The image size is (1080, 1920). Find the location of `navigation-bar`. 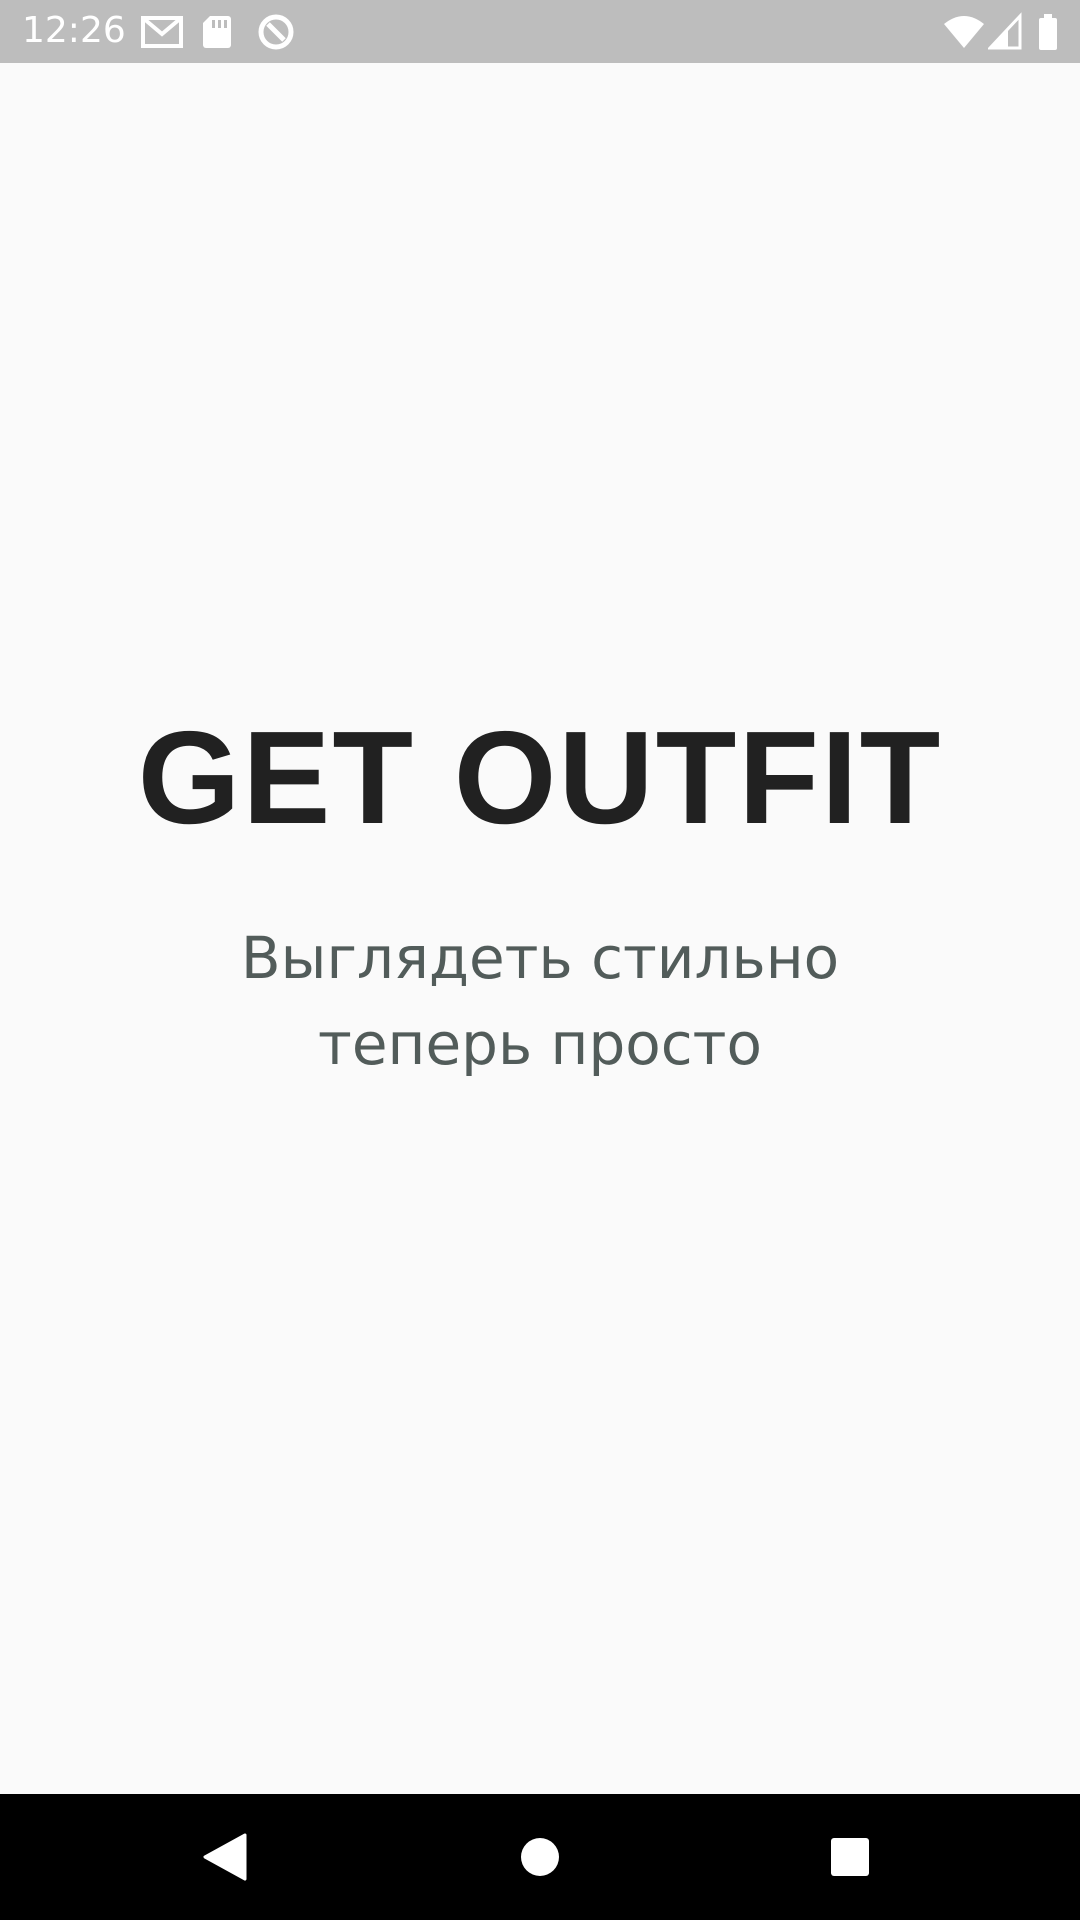

navigation-bar is located at coordinates (540, 1857).